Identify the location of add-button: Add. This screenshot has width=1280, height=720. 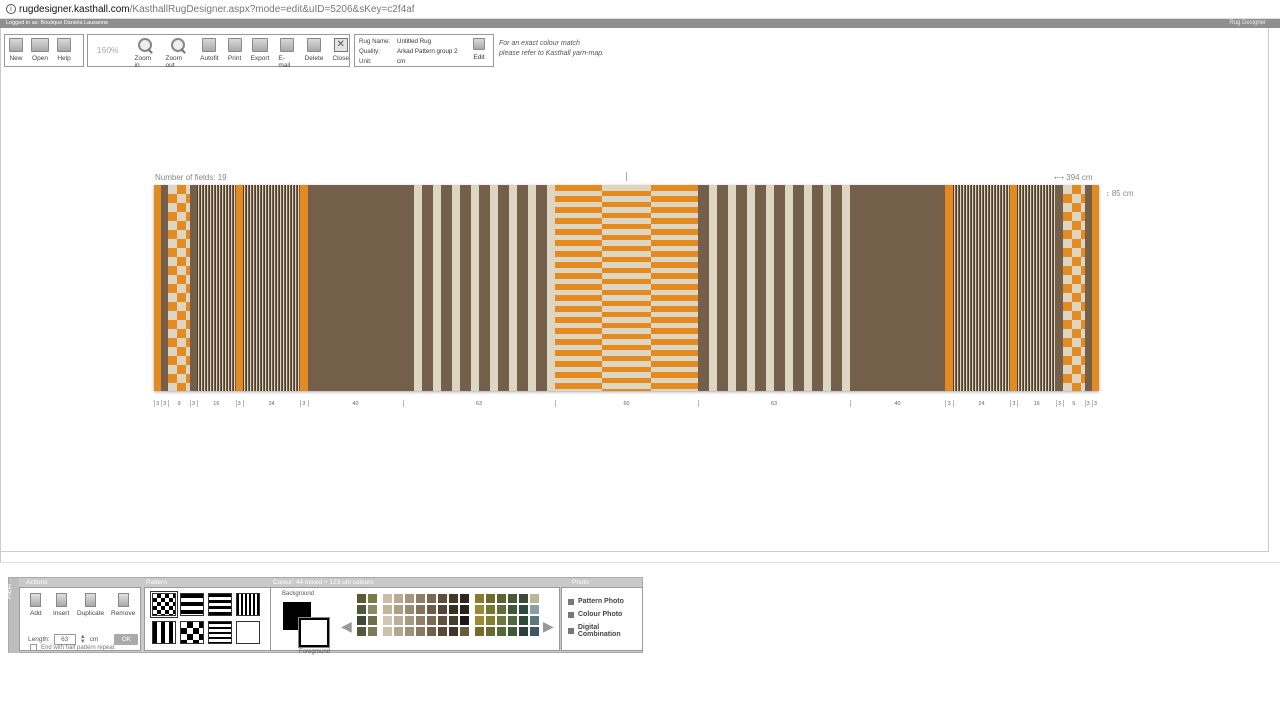
(36, 605).